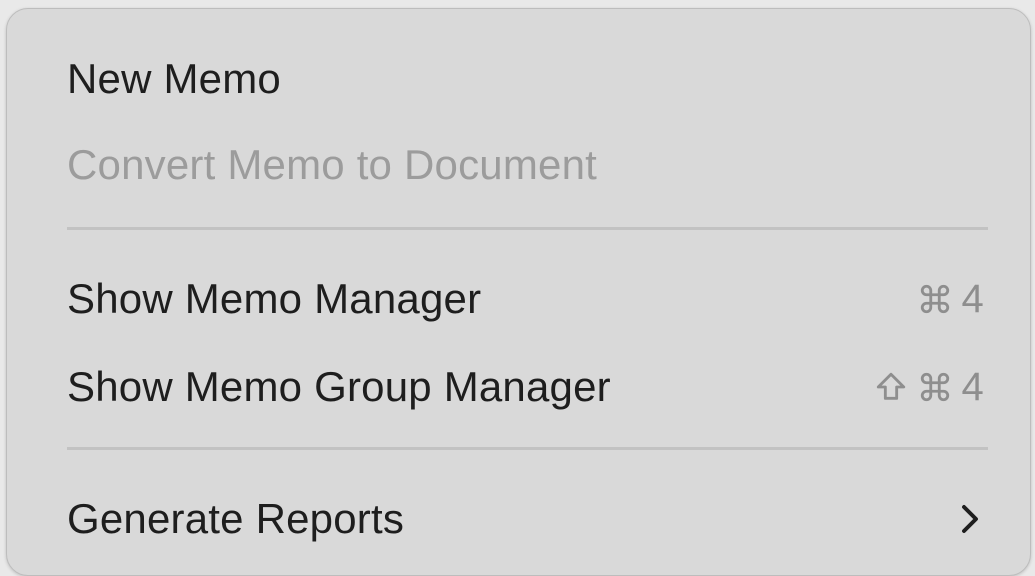  I want to click on menu-item-label: Generate Reports, so click(236, 518).